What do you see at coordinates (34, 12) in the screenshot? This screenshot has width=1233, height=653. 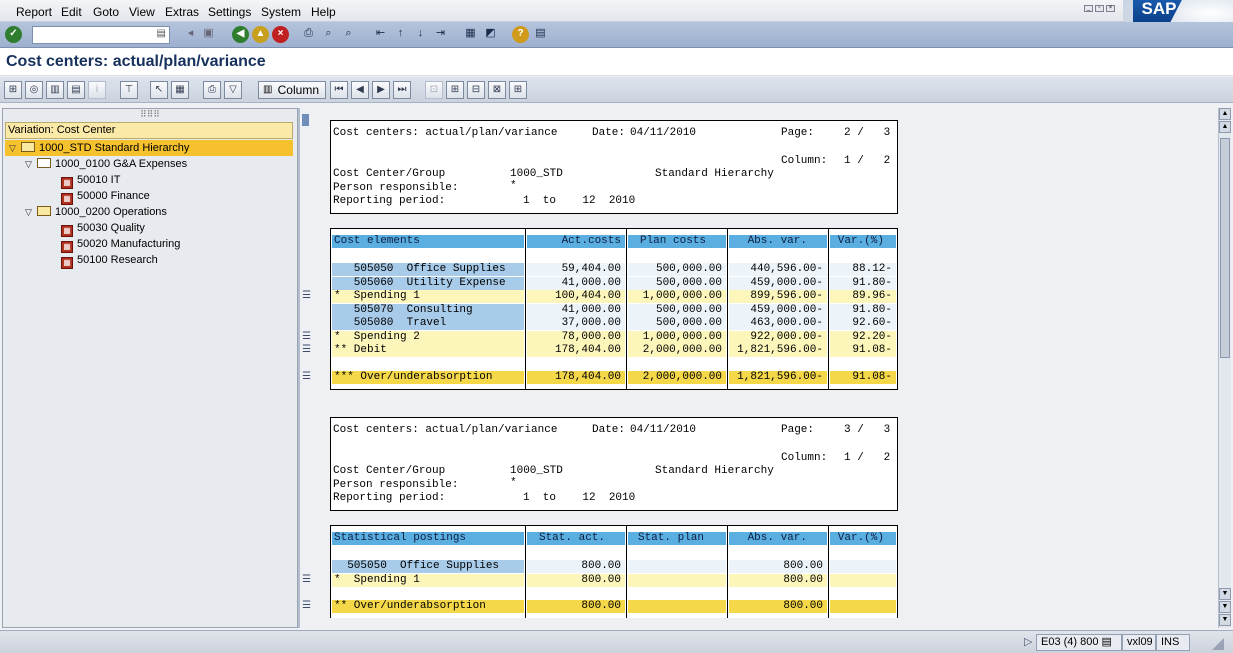 I see `menu-report: Report` at bounding box center [34, 12].